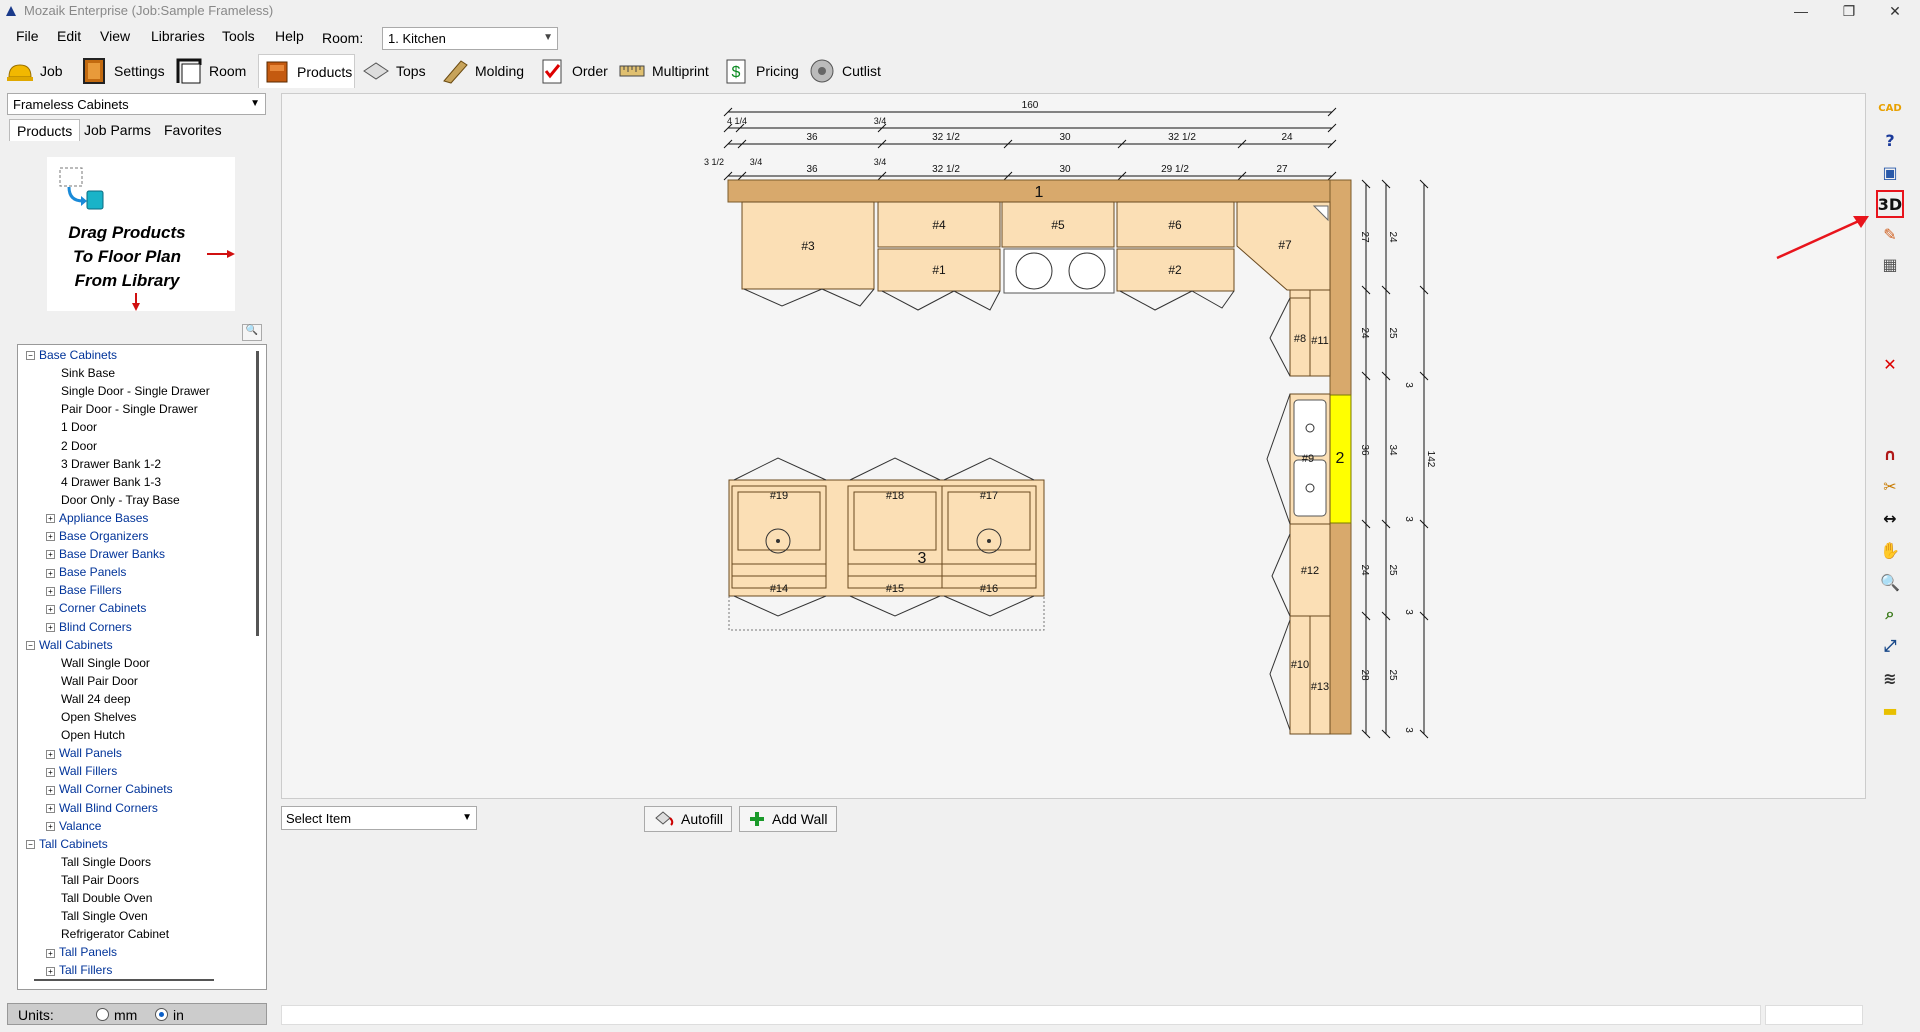 The image size is (1920, 1032). Describe the element at coordinates (1890, 486) in the screenshot. I see `tools-tool-button: ✂` at that location.